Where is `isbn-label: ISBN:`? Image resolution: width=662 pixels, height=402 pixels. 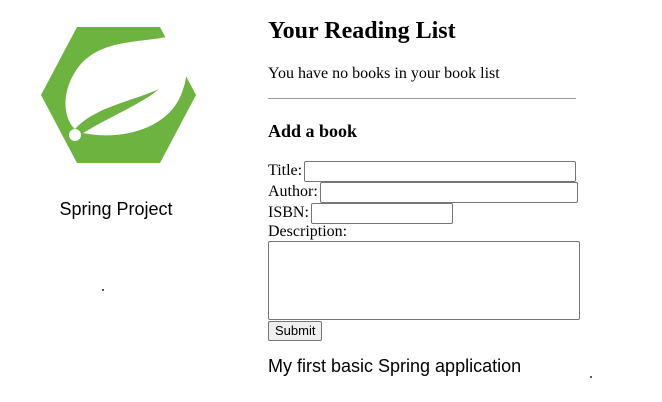
isbn-label: ISBN: is located at coordinates (288, 212).